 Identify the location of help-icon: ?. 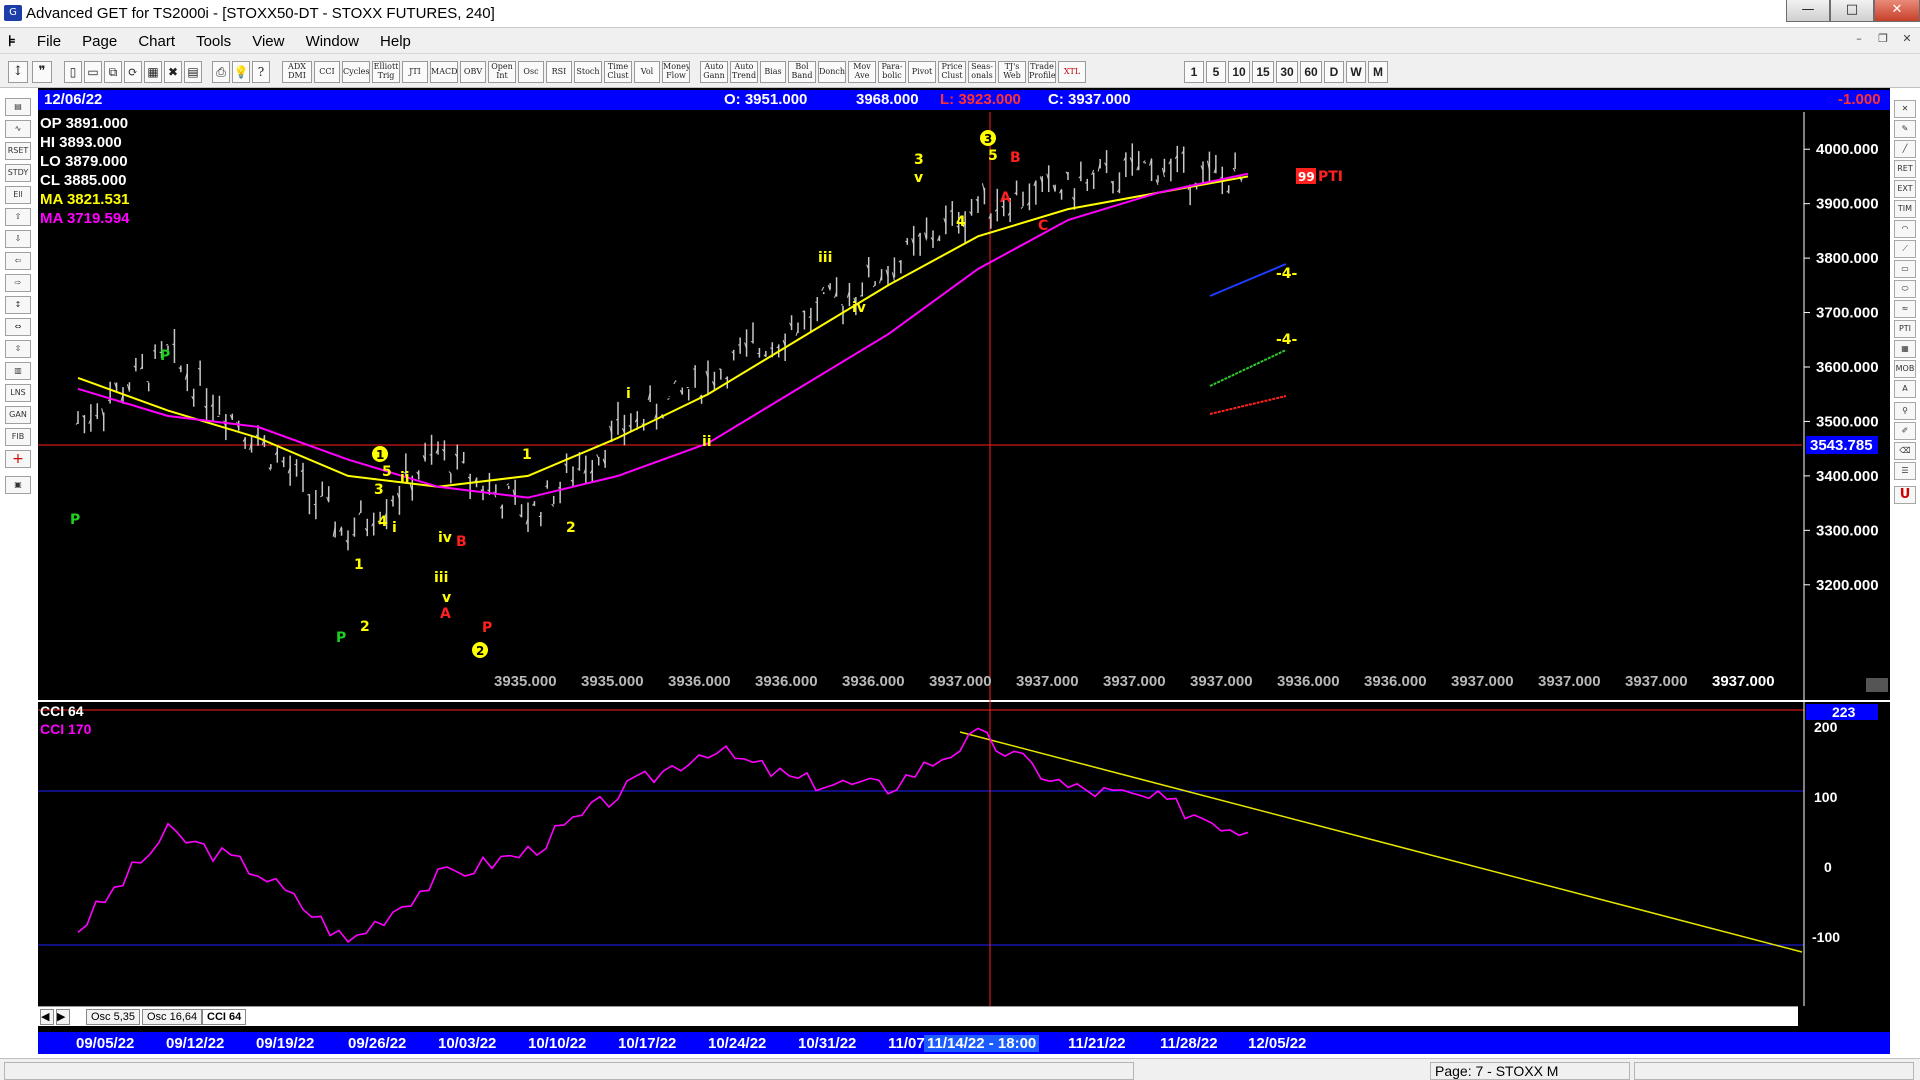
(261, 72).